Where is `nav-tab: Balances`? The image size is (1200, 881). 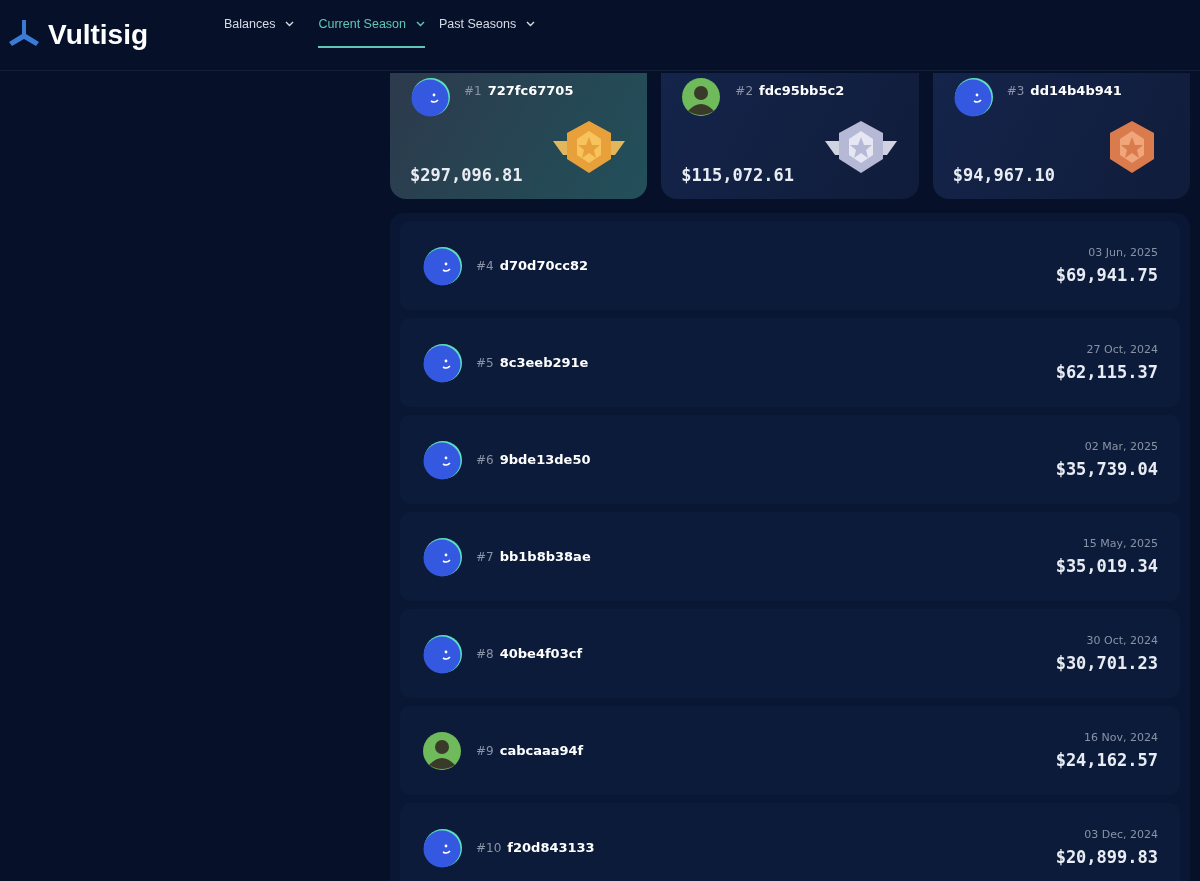 nav-tab: Balances is located at coordinates (259, 25).